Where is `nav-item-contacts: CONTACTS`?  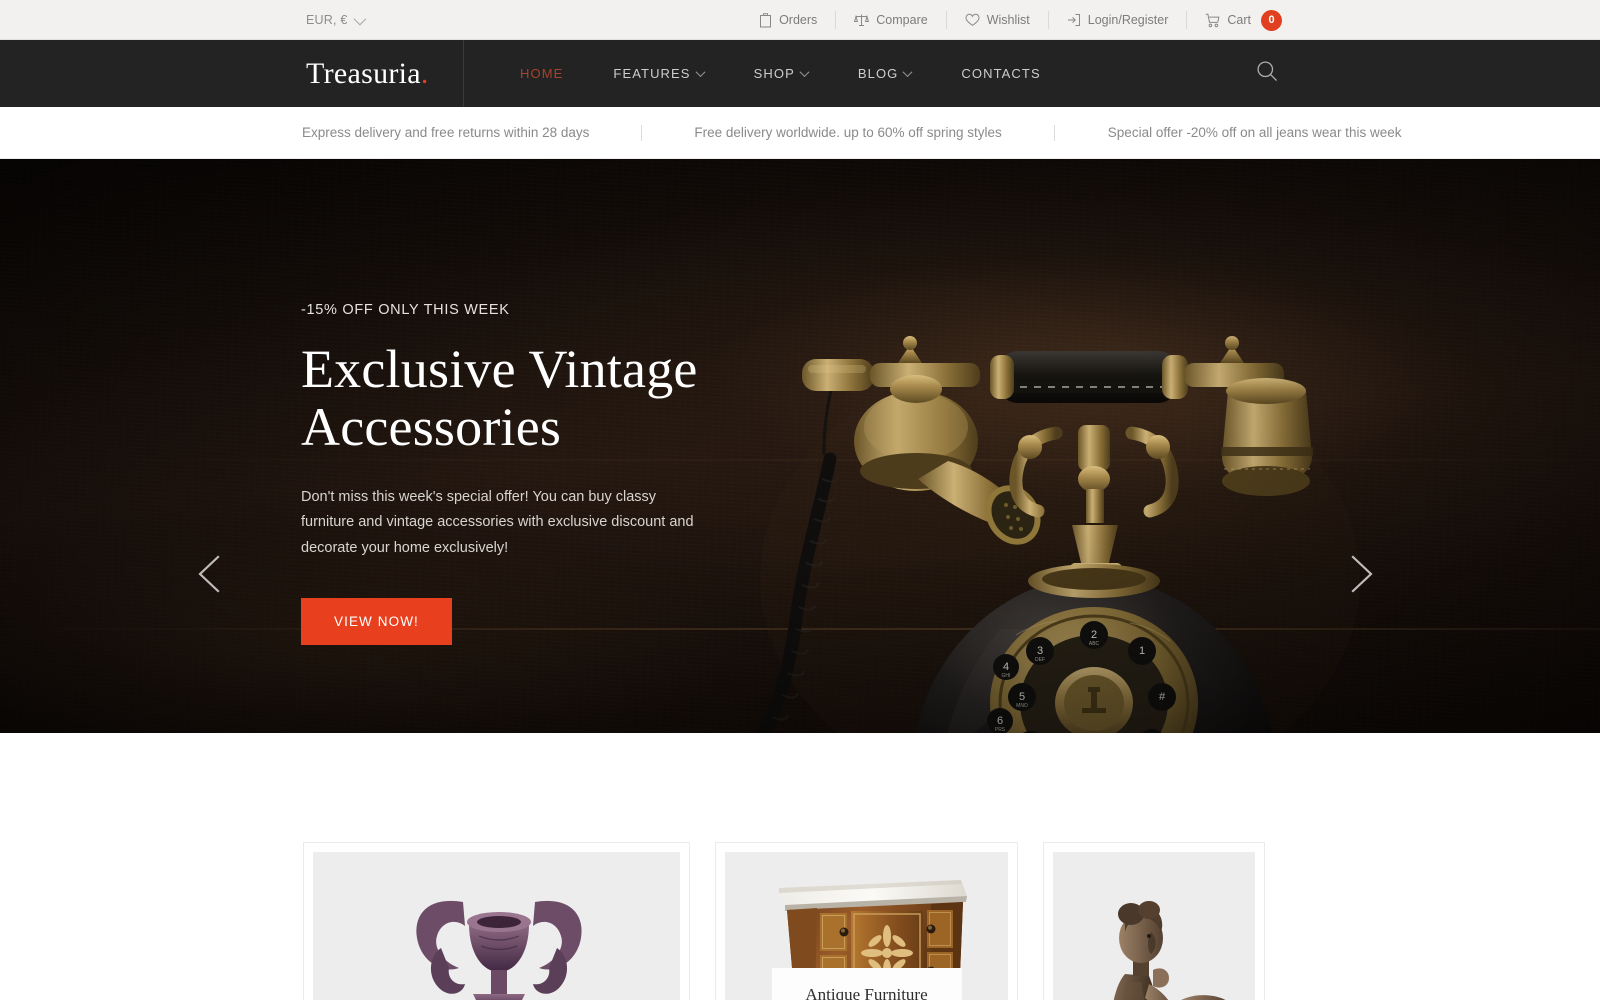
nav-item-contacts: CONTACTS is located at coordinates (1000, 73).